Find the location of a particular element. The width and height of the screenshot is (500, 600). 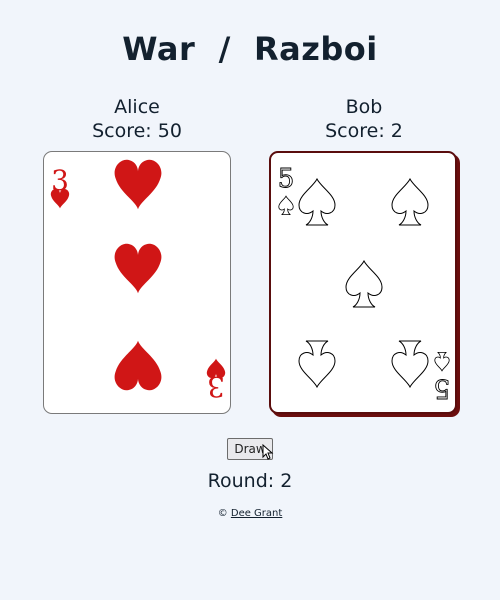

game-title: War / Razboi is located at coordinates (250, 49).